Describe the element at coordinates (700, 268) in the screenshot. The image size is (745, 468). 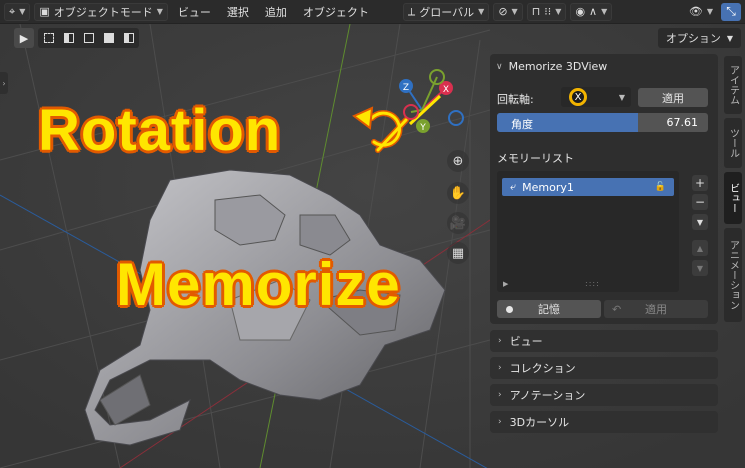
I see `move-down-button: ▼` at that location.